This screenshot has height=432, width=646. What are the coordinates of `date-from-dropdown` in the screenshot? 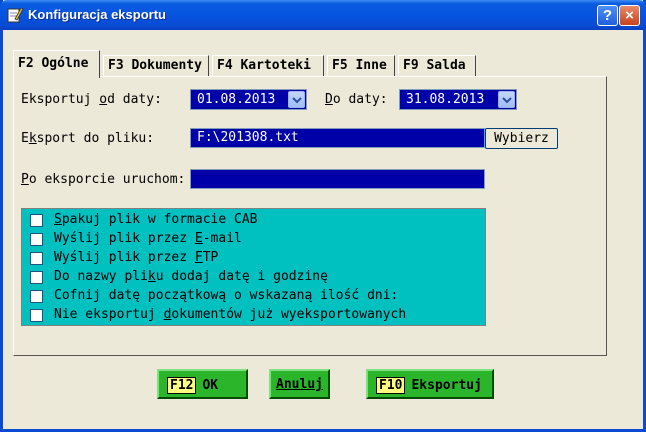 It's located at (296, 99).